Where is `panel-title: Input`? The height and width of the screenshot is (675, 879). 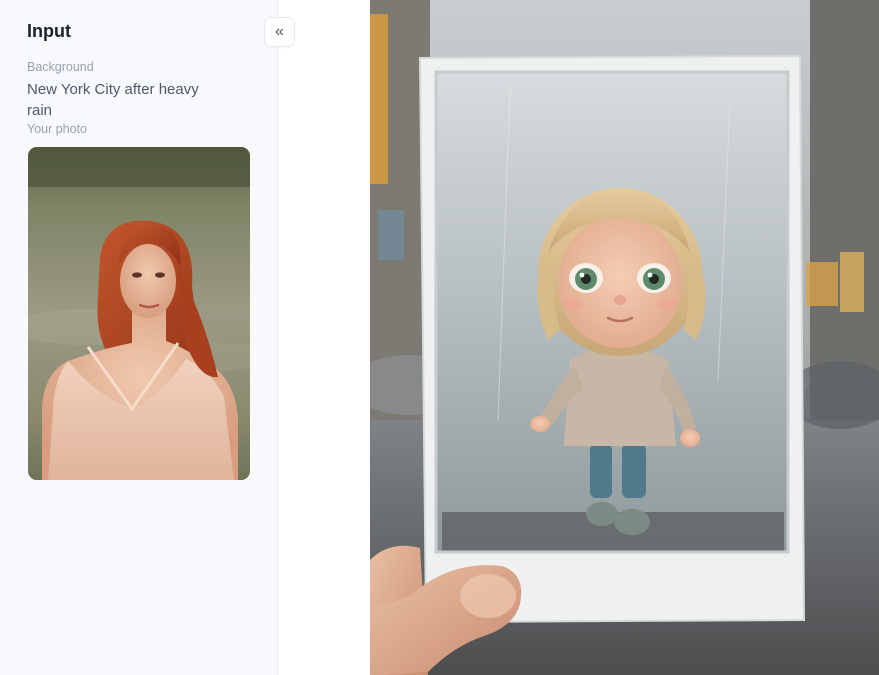 panel-title: Input is located at coordinates (49, 31).